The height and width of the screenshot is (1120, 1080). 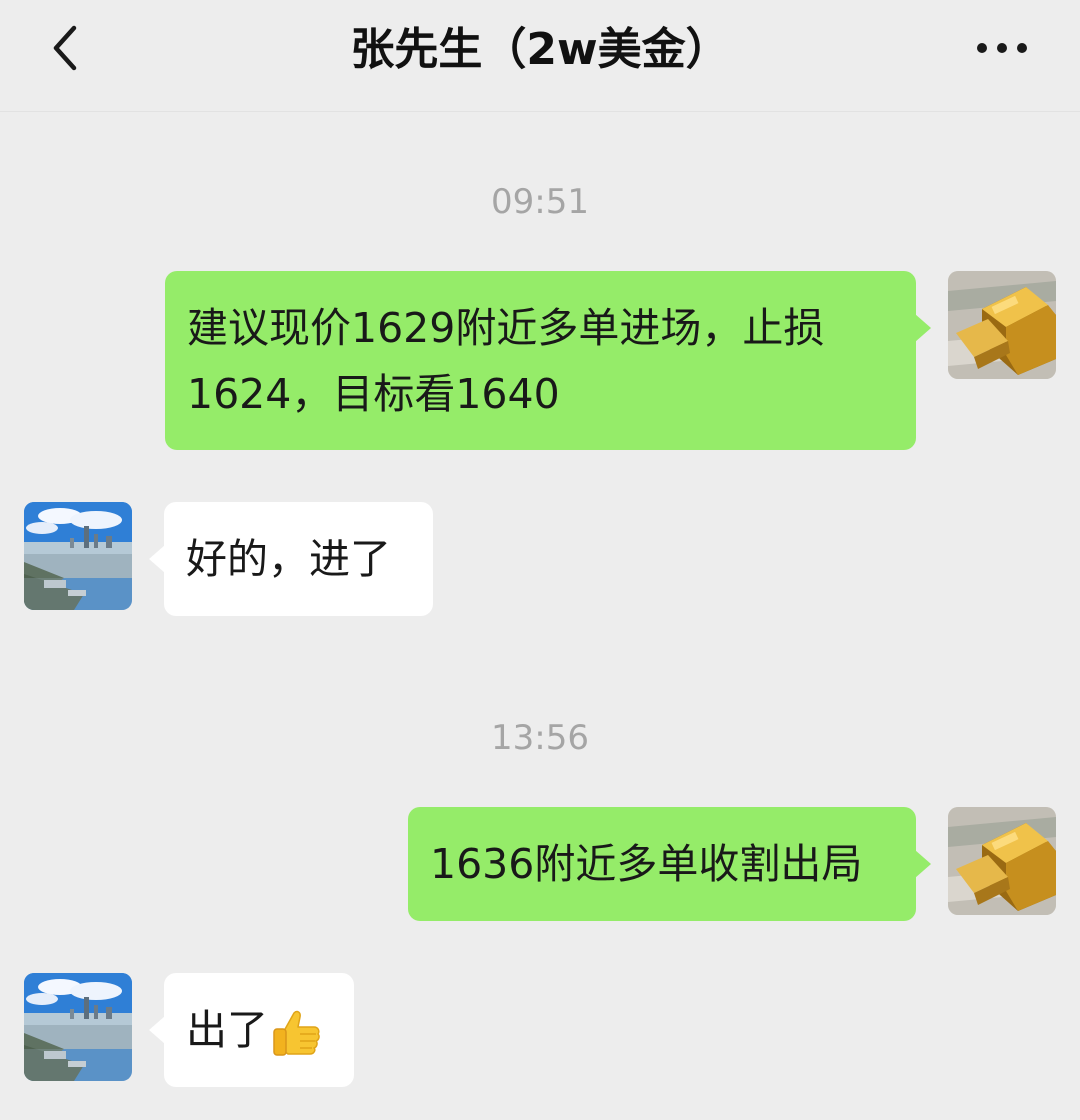 What do you see at coordinates (296, 1033) in the screenshot?
I see `thumbs-up-emoji-icon` at bounding box center [296, 1033].